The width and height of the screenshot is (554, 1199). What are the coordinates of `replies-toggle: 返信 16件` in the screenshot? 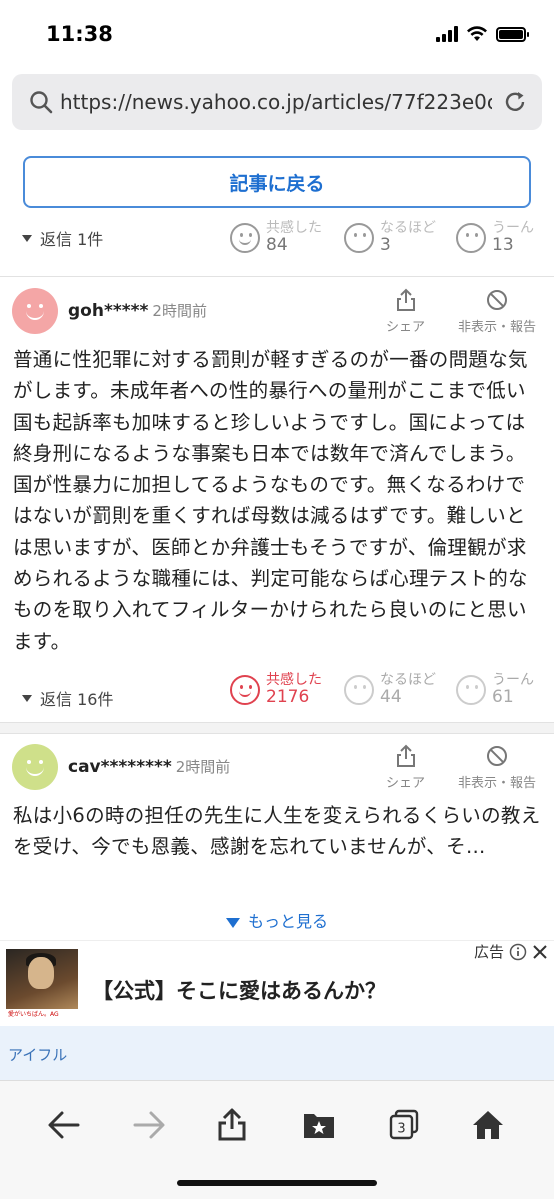 It's located at (67, 698).